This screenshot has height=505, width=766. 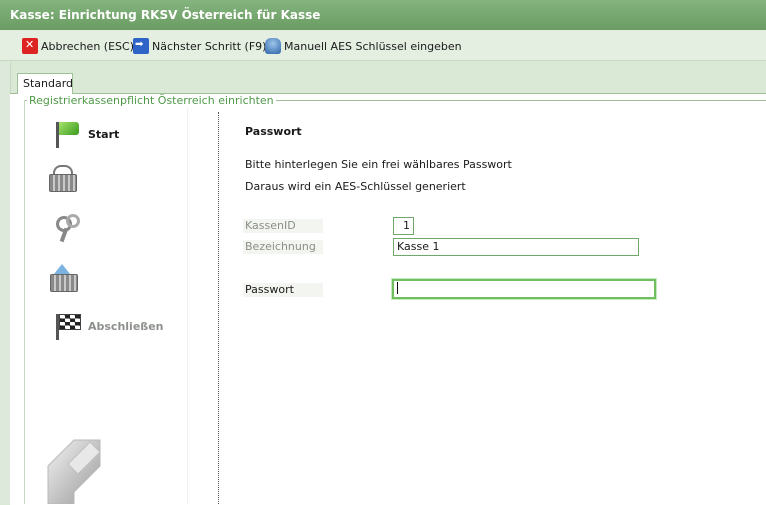 I want to click on basket-arrow-icon, so click(x=63, y=278).